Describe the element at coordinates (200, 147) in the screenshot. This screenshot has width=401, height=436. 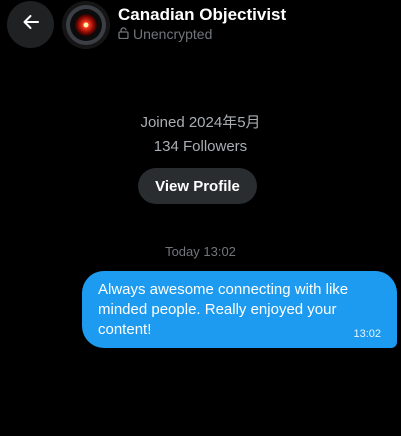
I see `followers-count: 134 Followers` at that location.